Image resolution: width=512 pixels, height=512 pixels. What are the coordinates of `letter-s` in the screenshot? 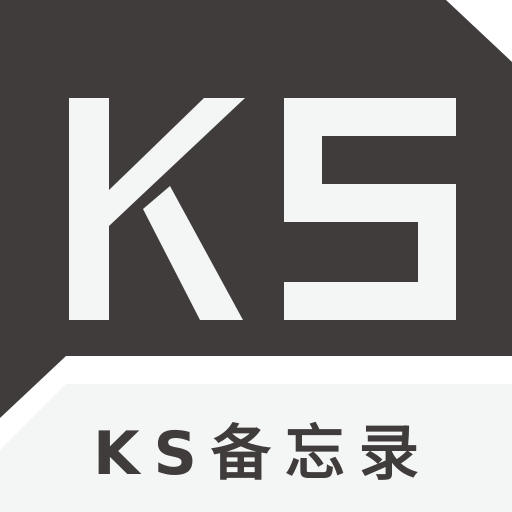 It's located at (370, 209).